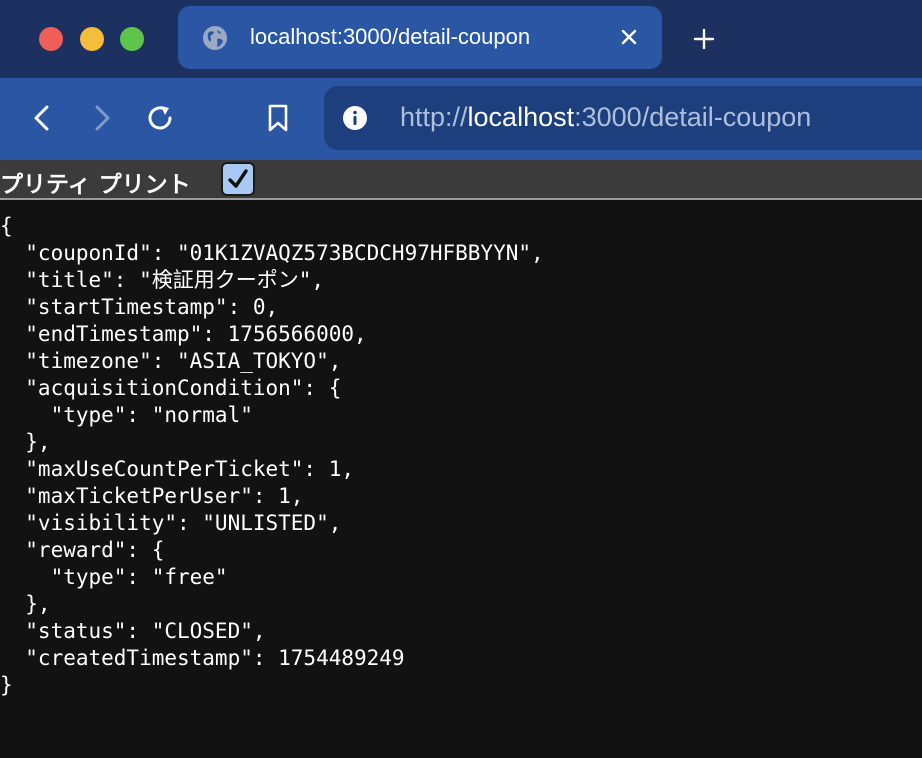 The image size is (922, 758). I want to click on browser-tab-active: localhost:3000/detail-coupon, so click(420, 37).